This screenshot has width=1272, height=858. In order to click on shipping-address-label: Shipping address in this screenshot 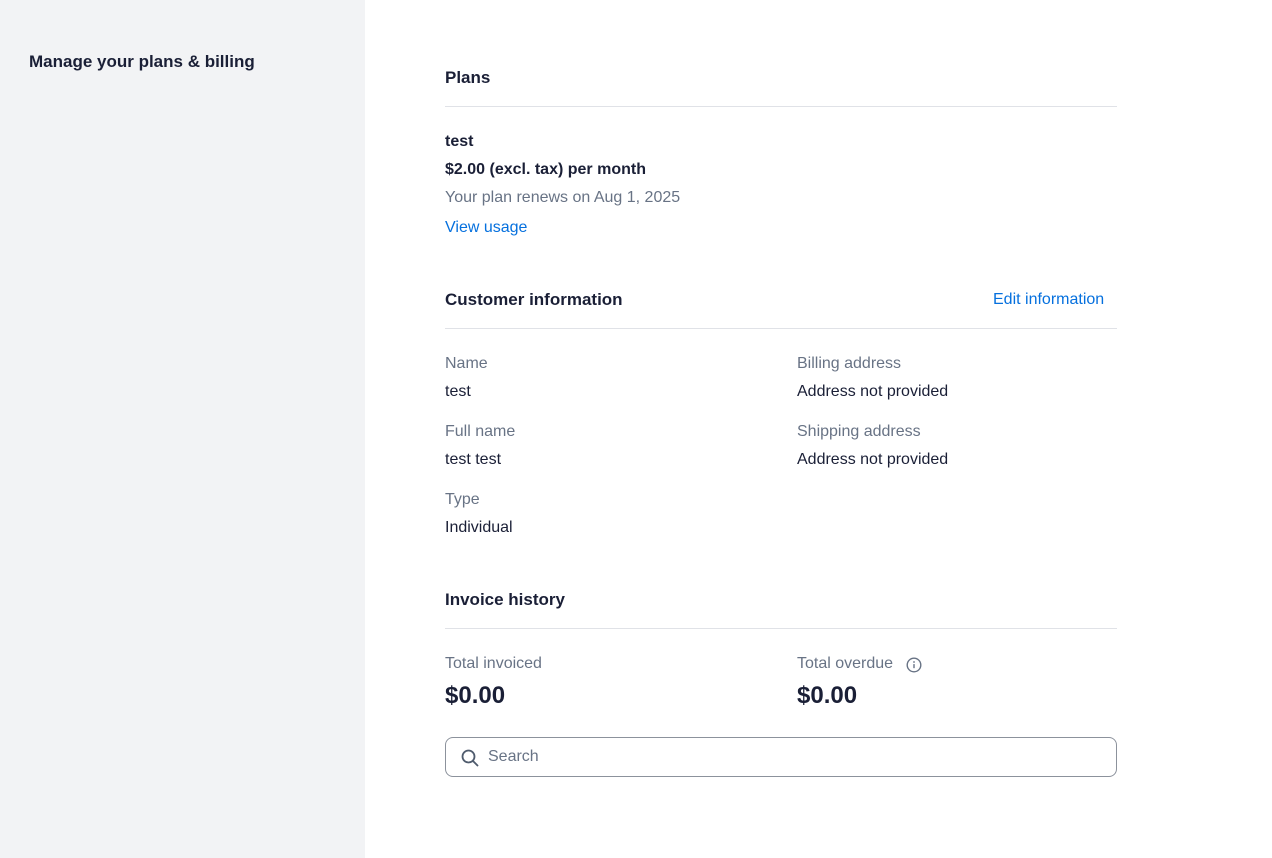, I will do `click(859, 431)`.